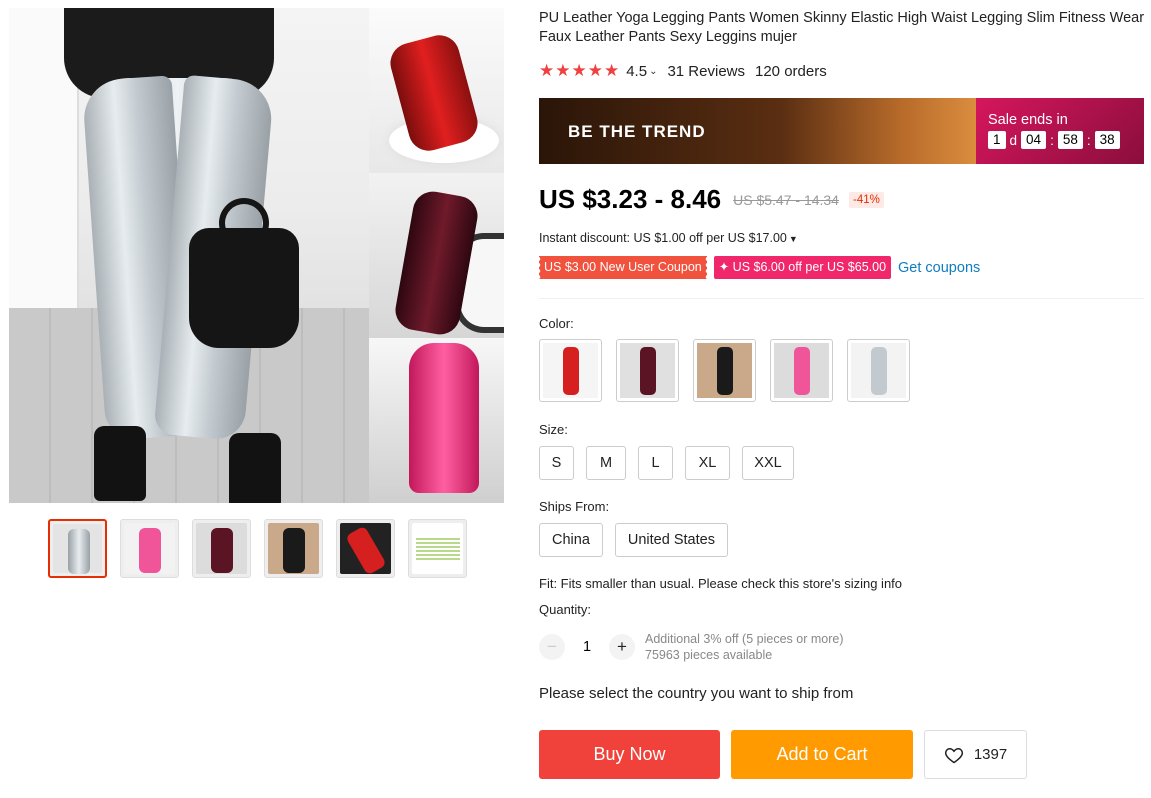  Describe the element at coordinates (149, 548) in the screenshot. I see `thumbnail-pink` at that location.